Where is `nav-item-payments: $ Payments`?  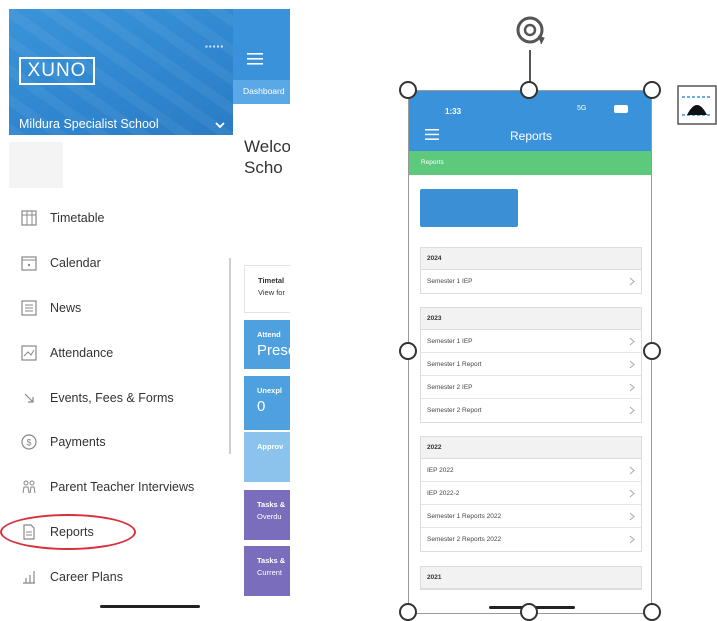 nav-item-payments: $ Payments is located at coordinates (63, 442).